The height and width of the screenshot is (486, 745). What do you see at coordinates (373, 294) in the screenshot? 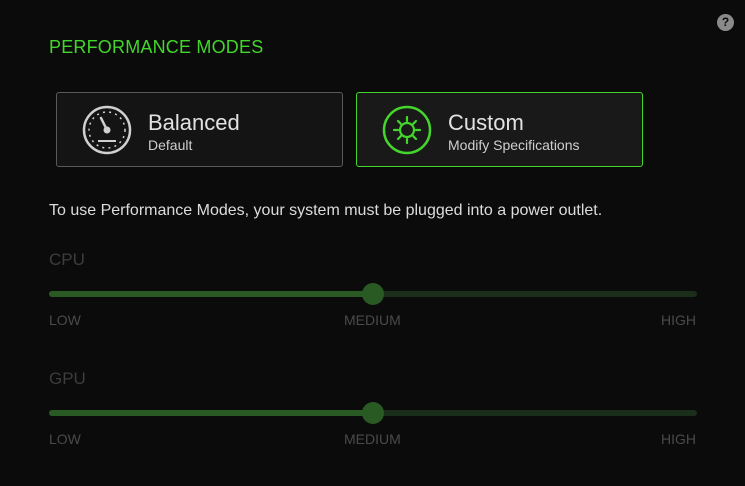
I see `cpu-slider-thumb` at bounding box center [373, 294].